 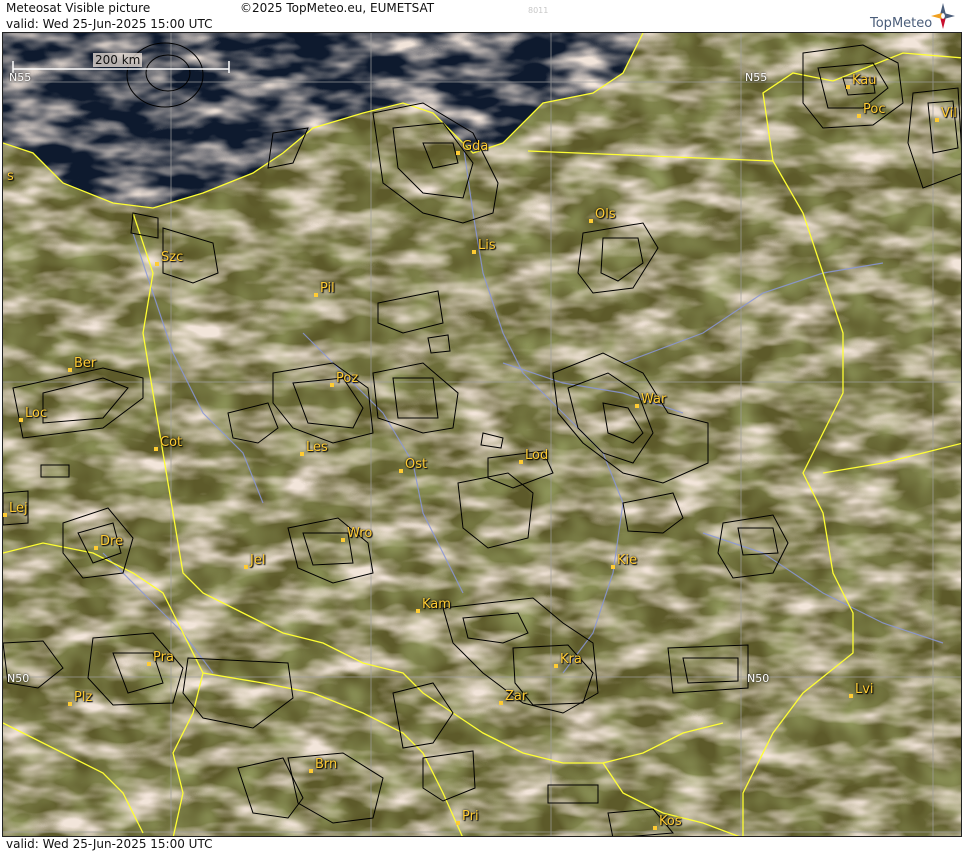 I want to click on city-label-kos: Kos, so click(x=670, y=821).